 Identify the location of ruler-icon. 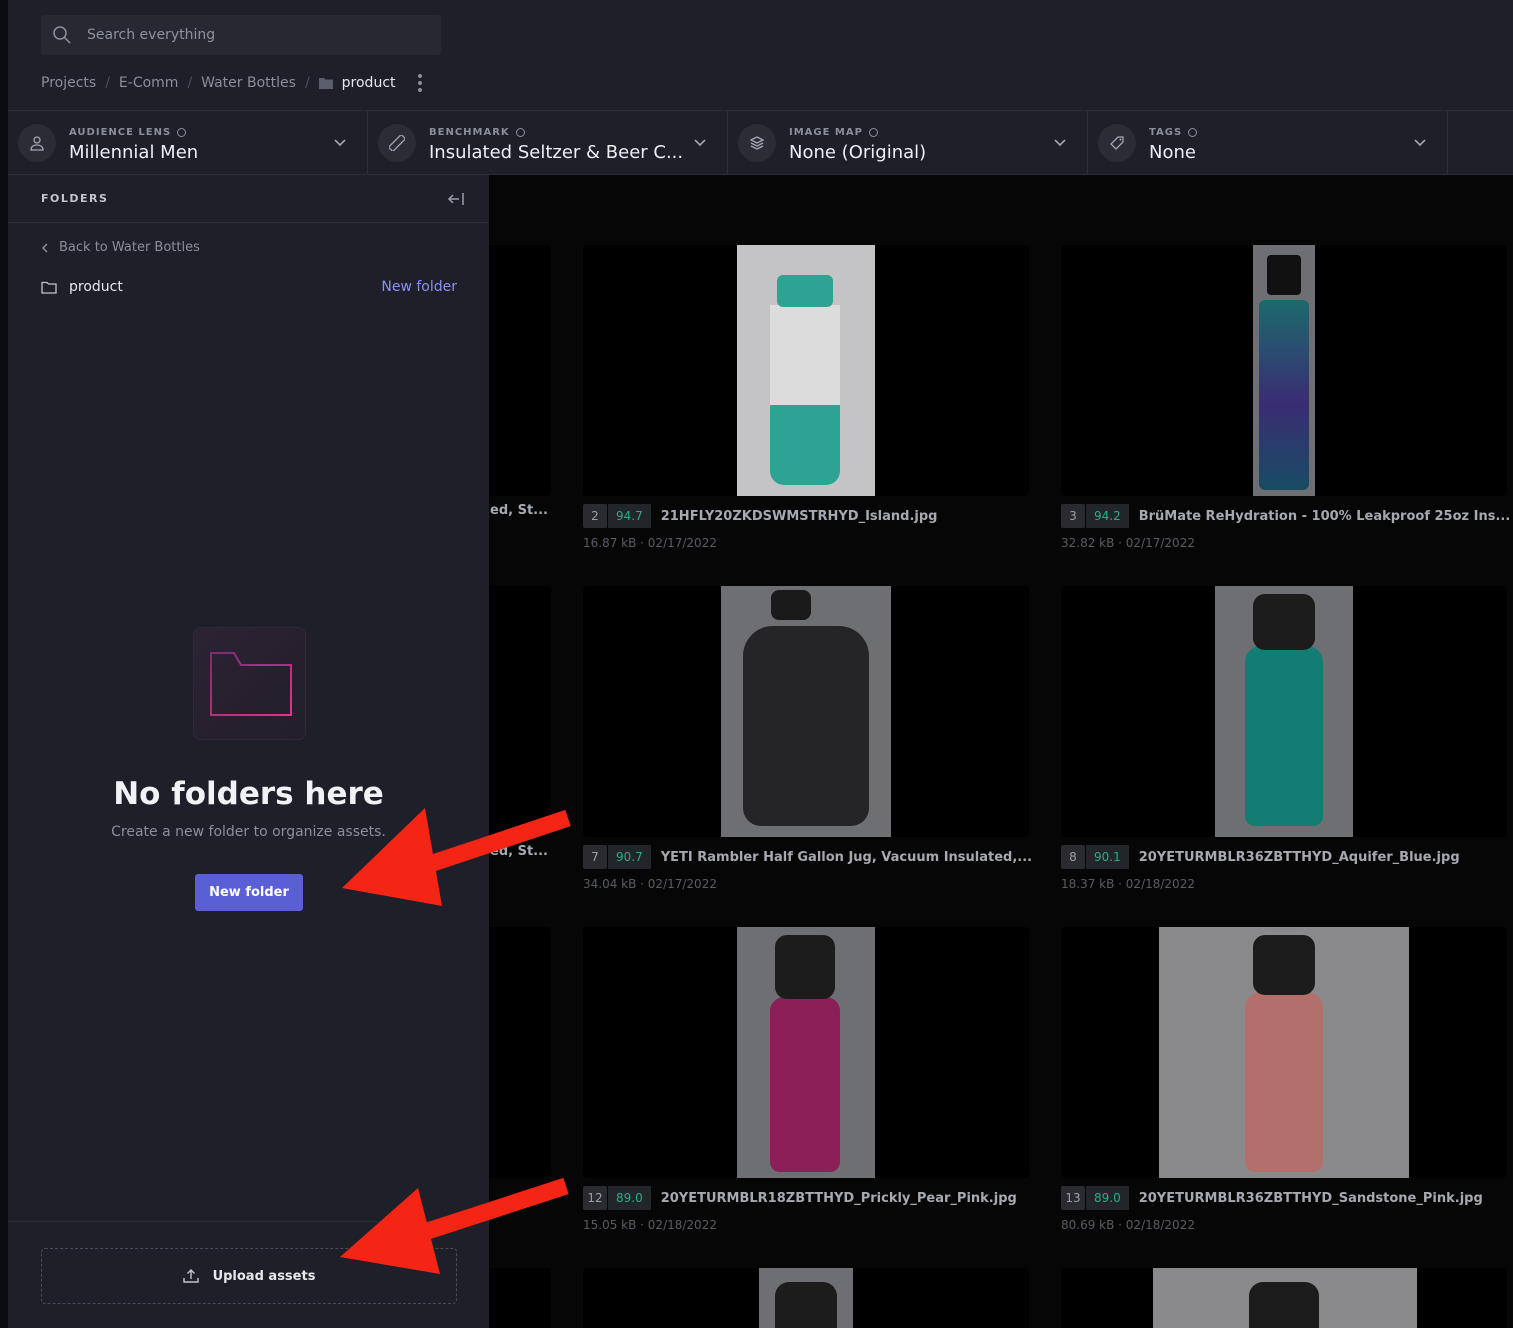
(397, 143).